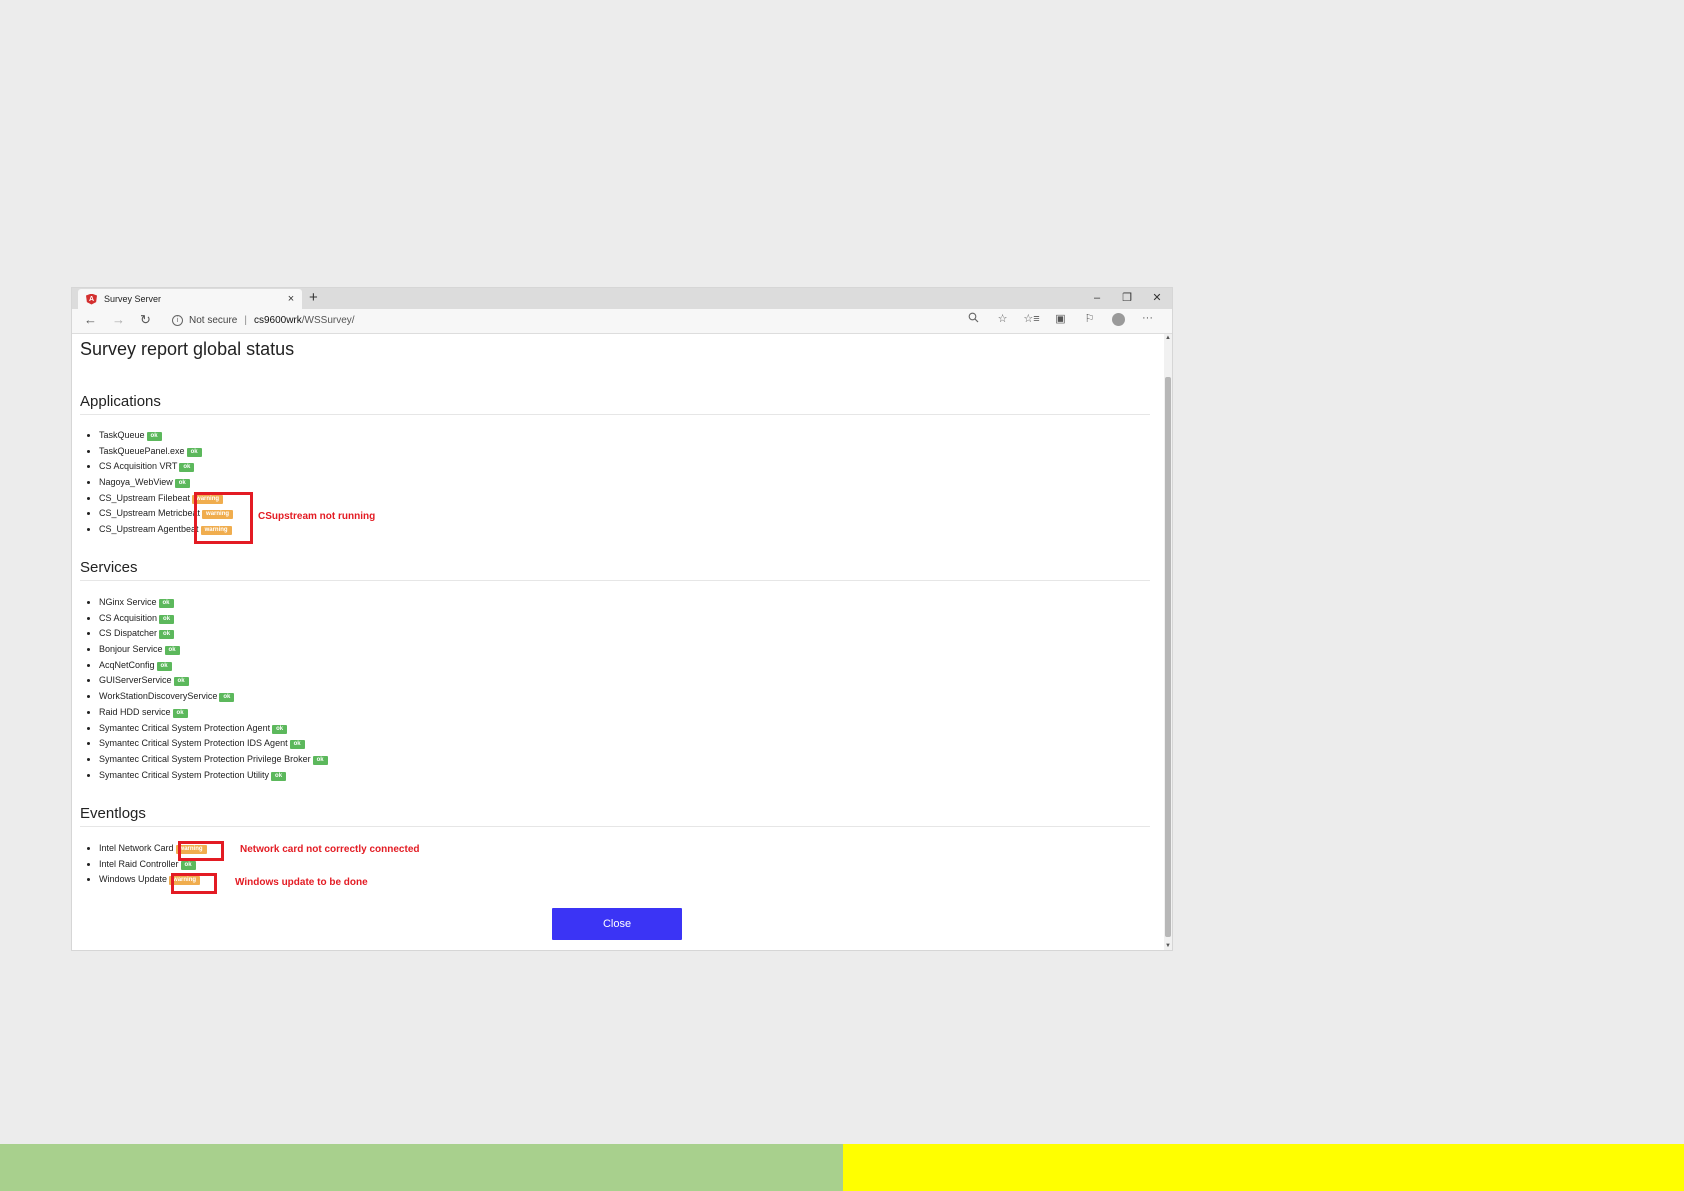 This screenshot has height=1191, width=1684. Describe the element at coordinates (617, 924) in the screenshot. I see `close-button: Close` at that location.